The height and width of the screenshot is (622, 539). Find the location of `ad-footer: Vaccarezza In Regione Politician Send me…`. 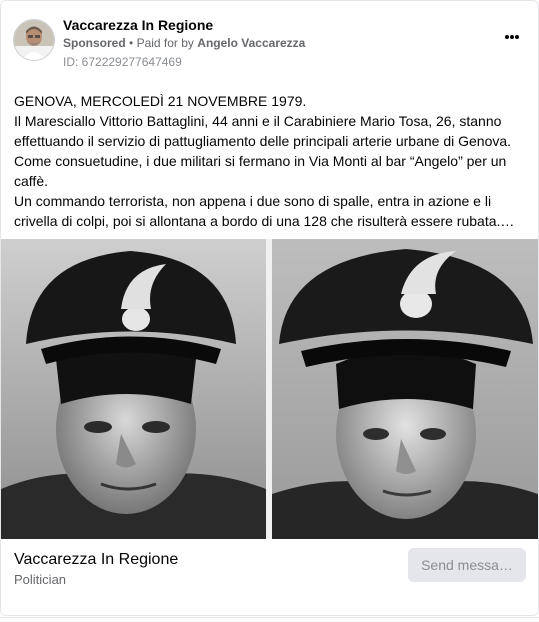

ad-footer: Vaccarezza In Regione Politician Send me… is located at coordinates (269, 577).